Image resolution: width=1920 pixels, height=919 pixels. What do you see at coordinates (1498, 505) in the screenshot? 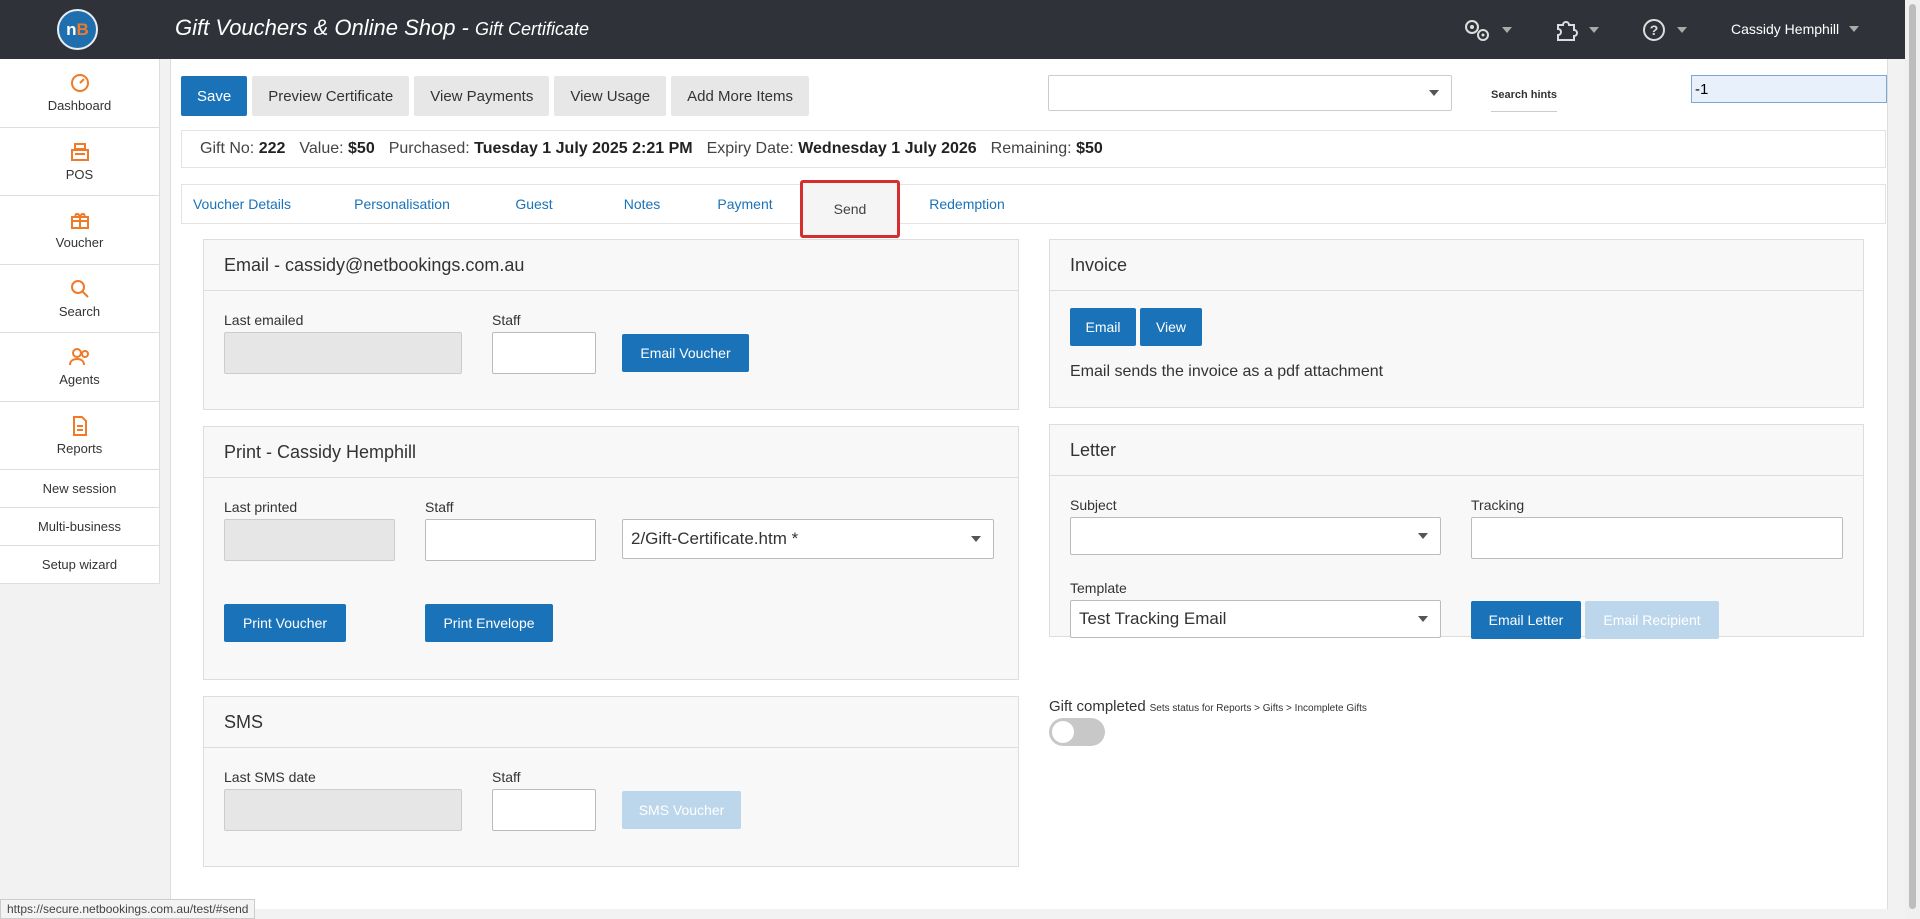
I see `tracking-label: Tracking` at bounding box center [1498, 505].